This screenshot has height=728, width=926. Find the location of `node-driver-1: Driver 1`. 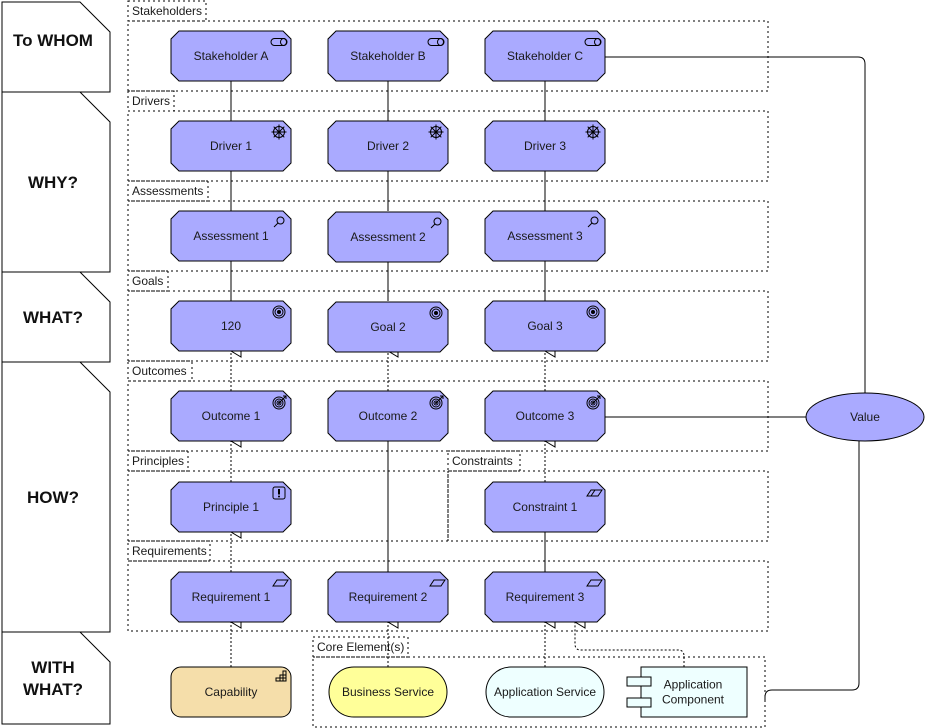

node-driver-1: Driver 1 is located at coordinates (231, 146).